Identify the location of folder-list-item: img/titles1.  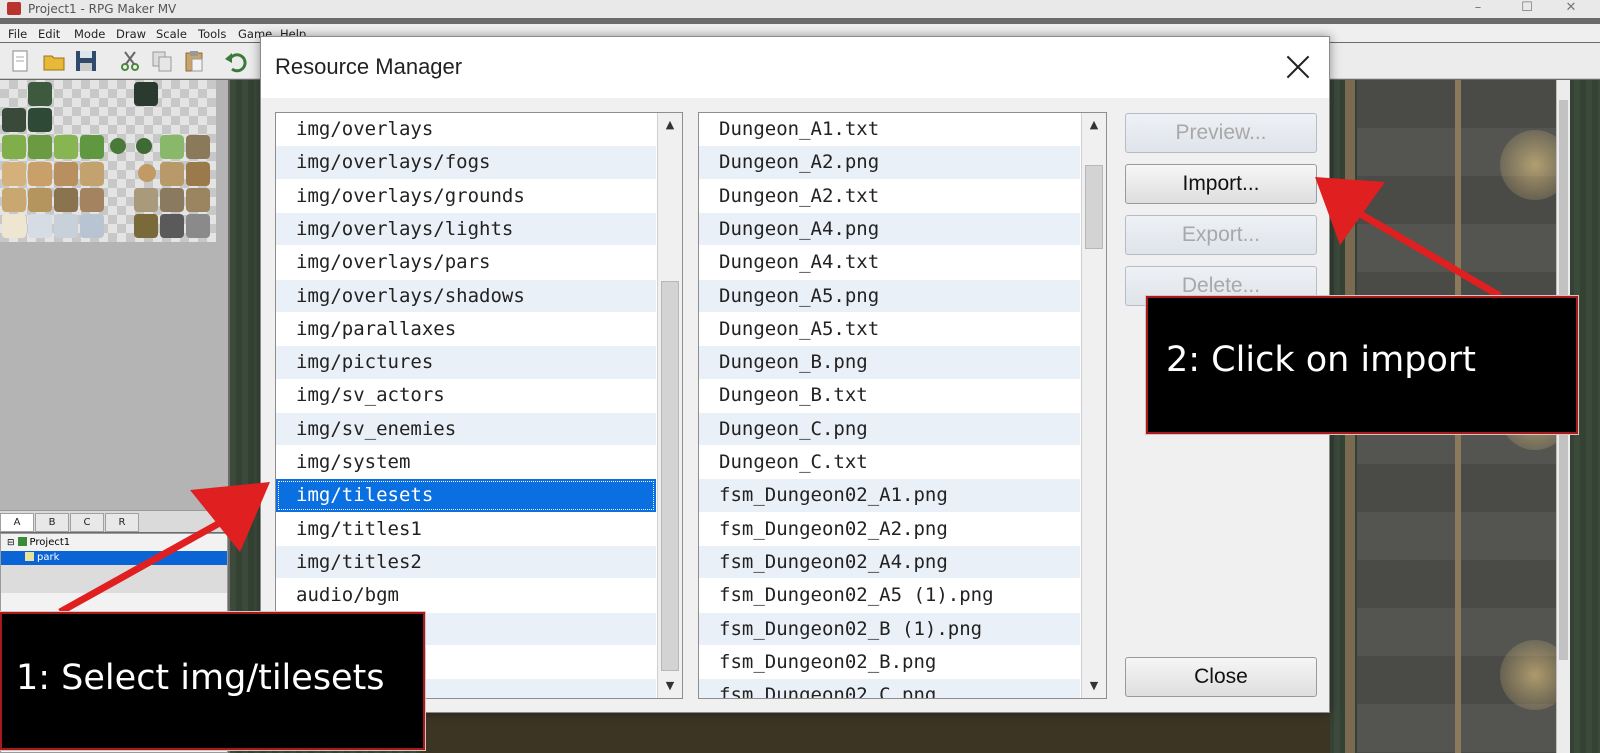
(466, 529).